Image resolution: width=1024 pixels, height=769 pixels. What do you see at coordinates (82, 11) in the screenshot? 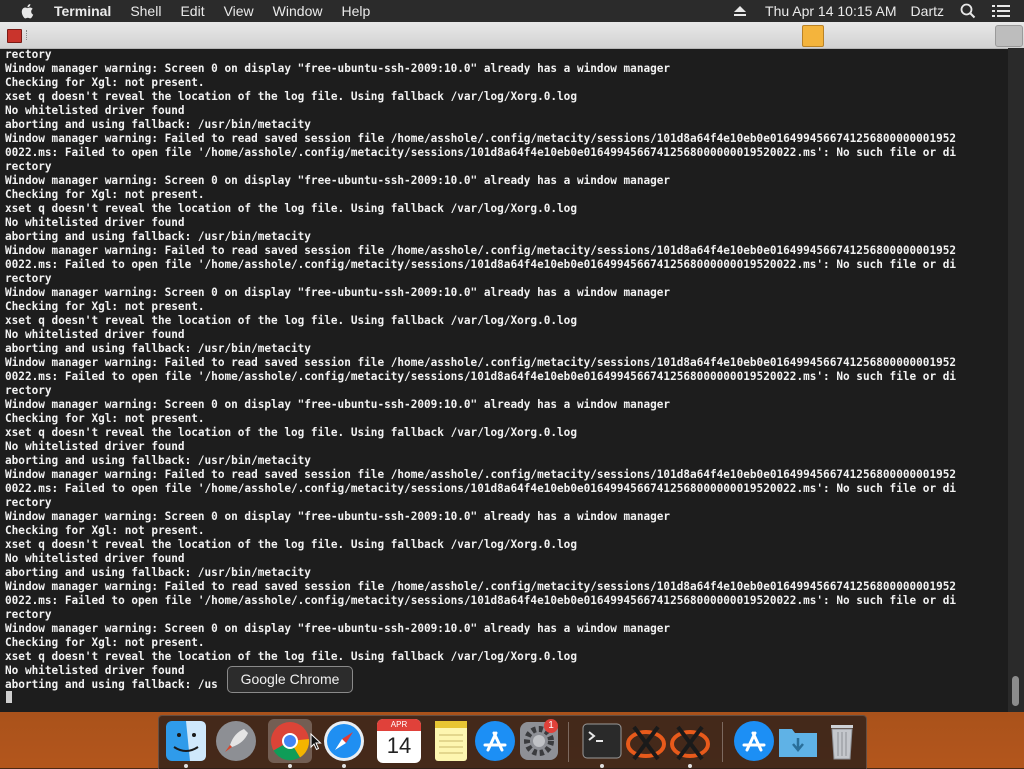
I see `menu-app-name: Terminal` at bounding box center [82, 11].